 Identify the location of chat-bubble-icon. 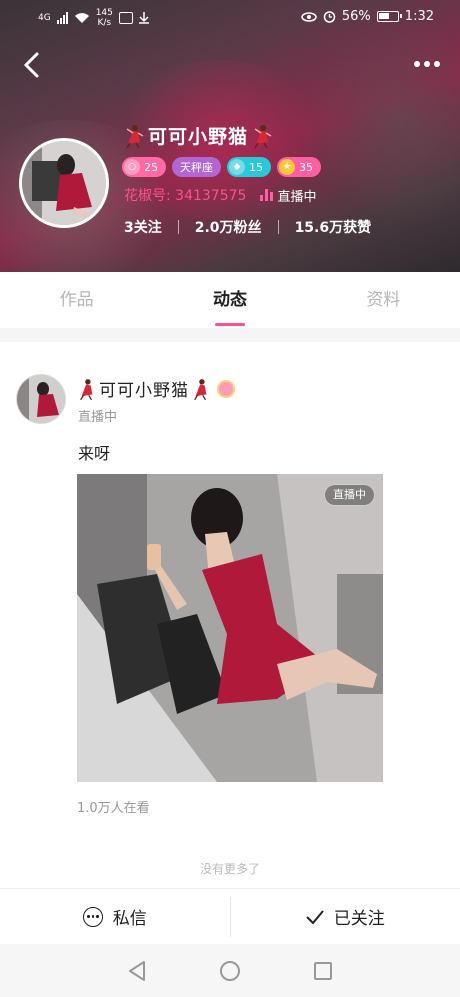
(92, 916).